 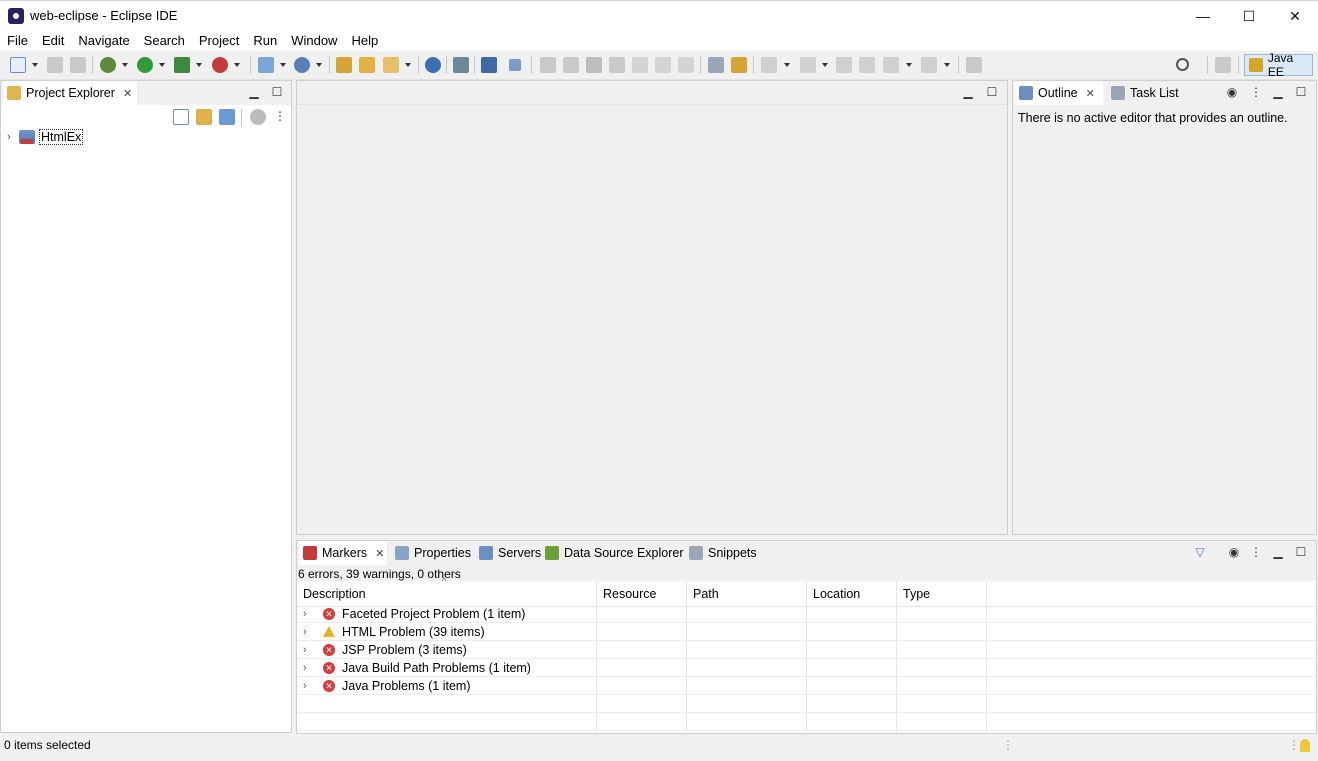 I want to click on disconnect-icon, so click(x=617, y=65).